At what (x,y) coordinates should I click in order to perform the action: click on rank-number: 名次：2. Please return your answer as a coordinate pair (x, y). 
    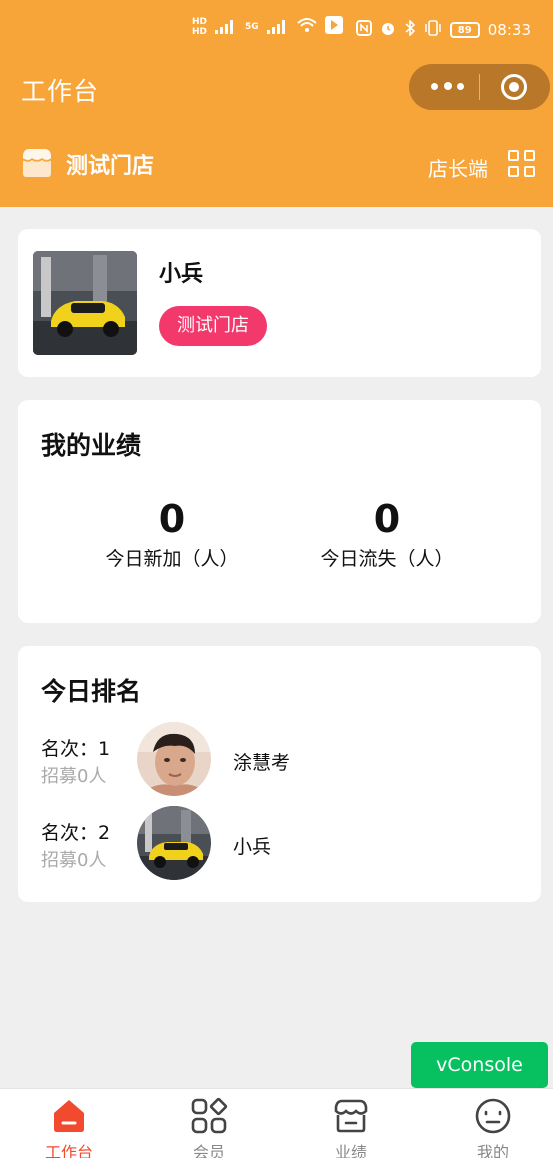
    Looking at the image, I should click on (76, 833).